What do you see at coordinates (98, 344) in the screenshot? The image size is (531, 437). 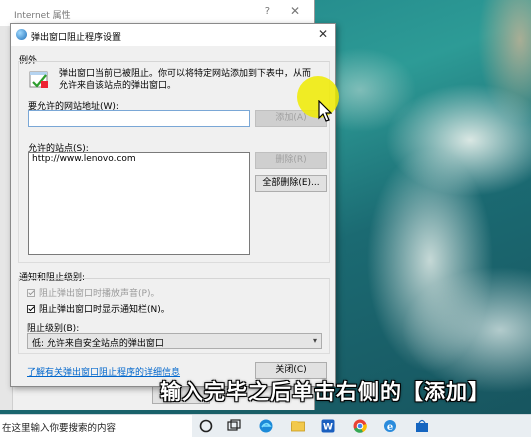 I see `block-level-value: 低: 允许来自安全站点的弹出窗口` at bounding box center [98, 344].